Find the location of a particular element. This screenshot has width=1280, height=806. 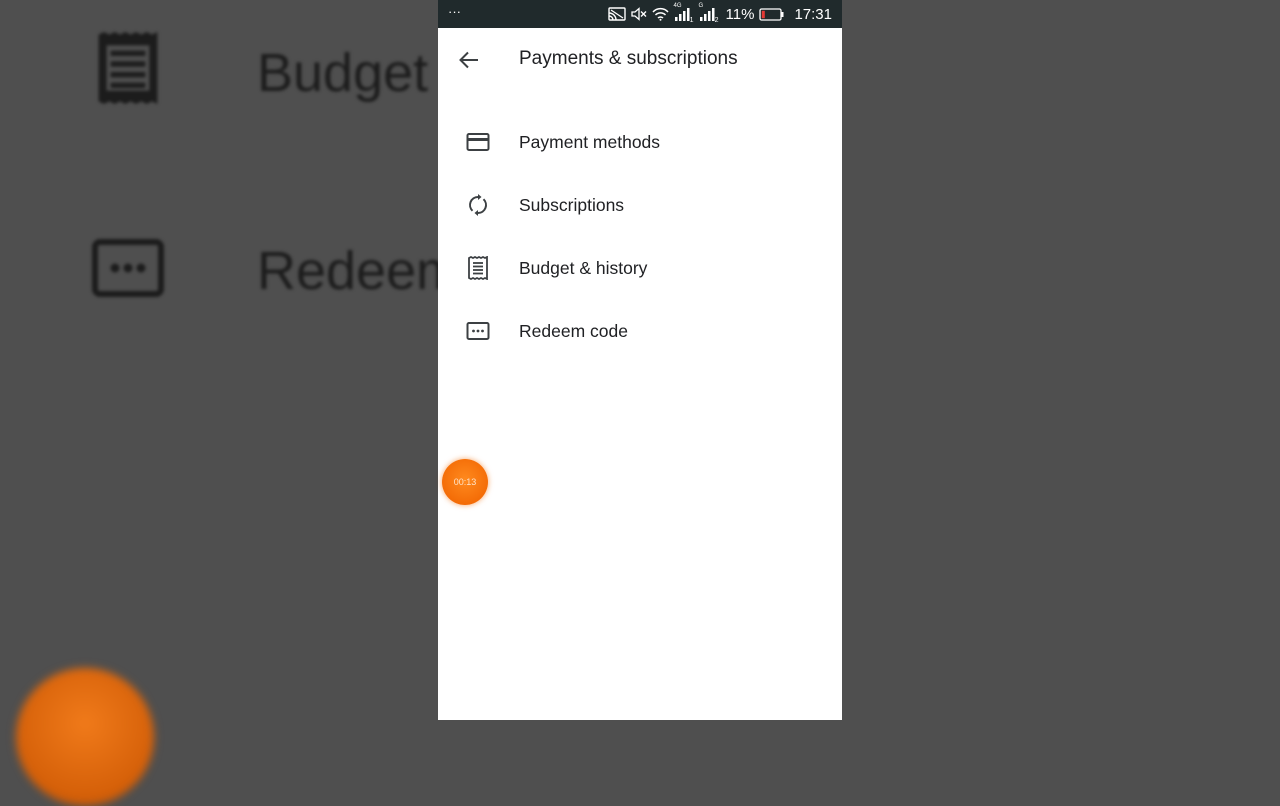

wifi-icon is located at coordinates (660, 14).